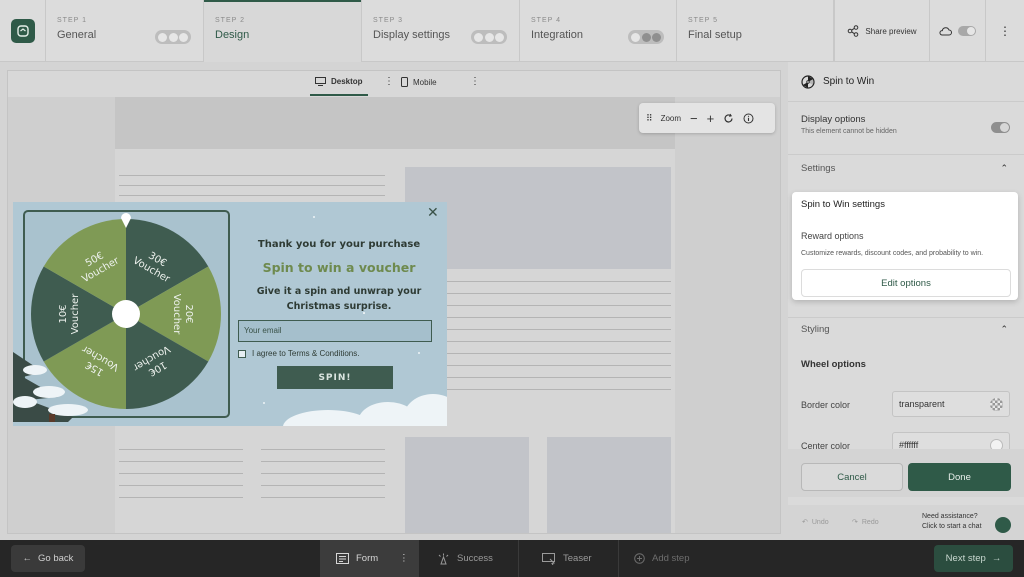 The height and width of the screenshot is (577, 1024). I want to click on arrow-right-icon: →, so click(996, 558).